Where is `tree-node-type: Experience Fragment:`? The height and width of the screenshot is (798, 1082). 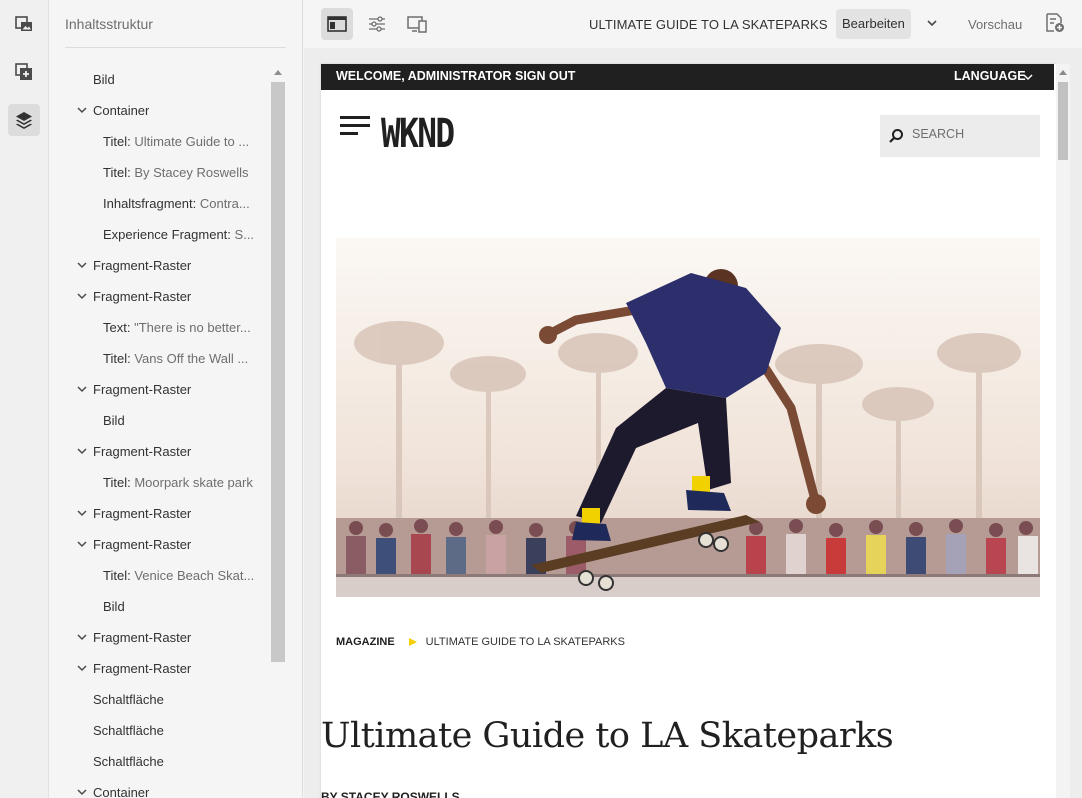
tree-node-type: Experience Fragment: is located at coordinates (167, 234).